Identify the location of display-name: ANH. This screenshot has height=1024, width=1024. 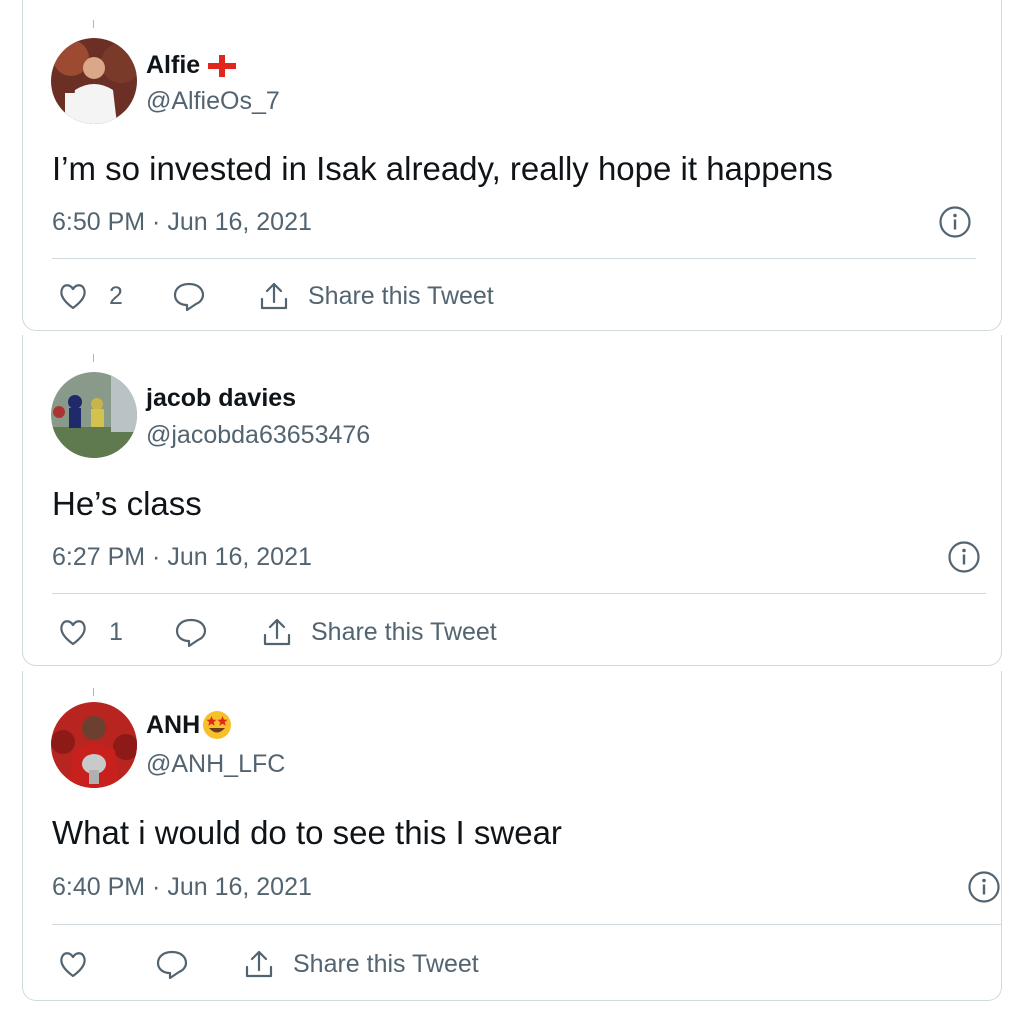
(189, 725).